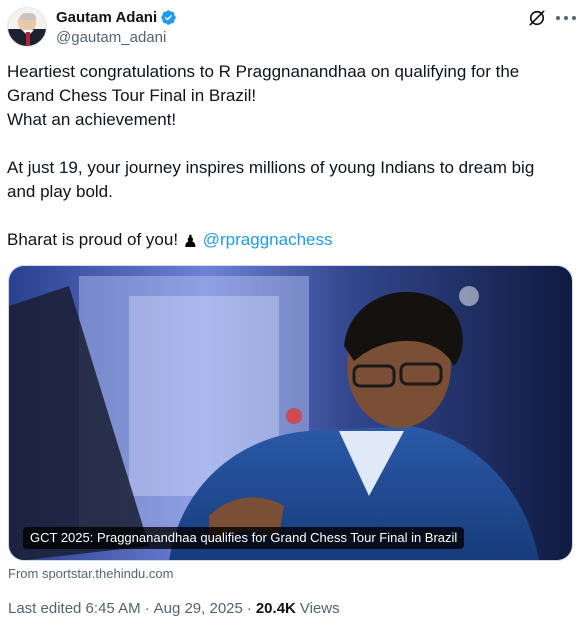  Describe the element at coordinates (190, 241) in the screenshot. I see `chess-pawn-icon: ♟` at that location.